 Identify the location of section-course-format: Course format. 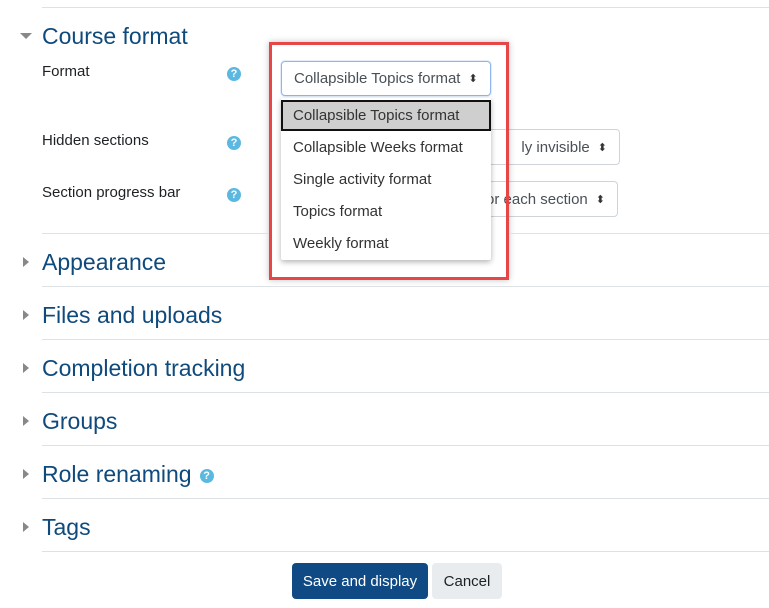
(104, 36).